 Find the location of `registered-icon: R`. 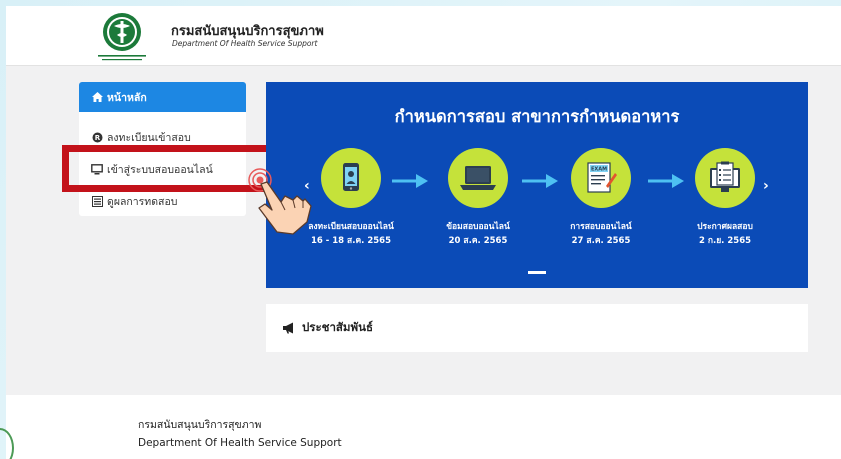

registered-icon: R is located at coordinates (97, 137).